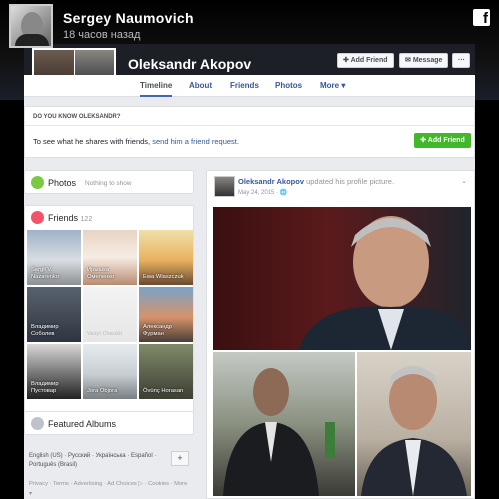 The image size is (499, 499). Describe the element at coordinates (45, 331) in the screenshot. I see `friend-name: Владимир Соболев` at that location.